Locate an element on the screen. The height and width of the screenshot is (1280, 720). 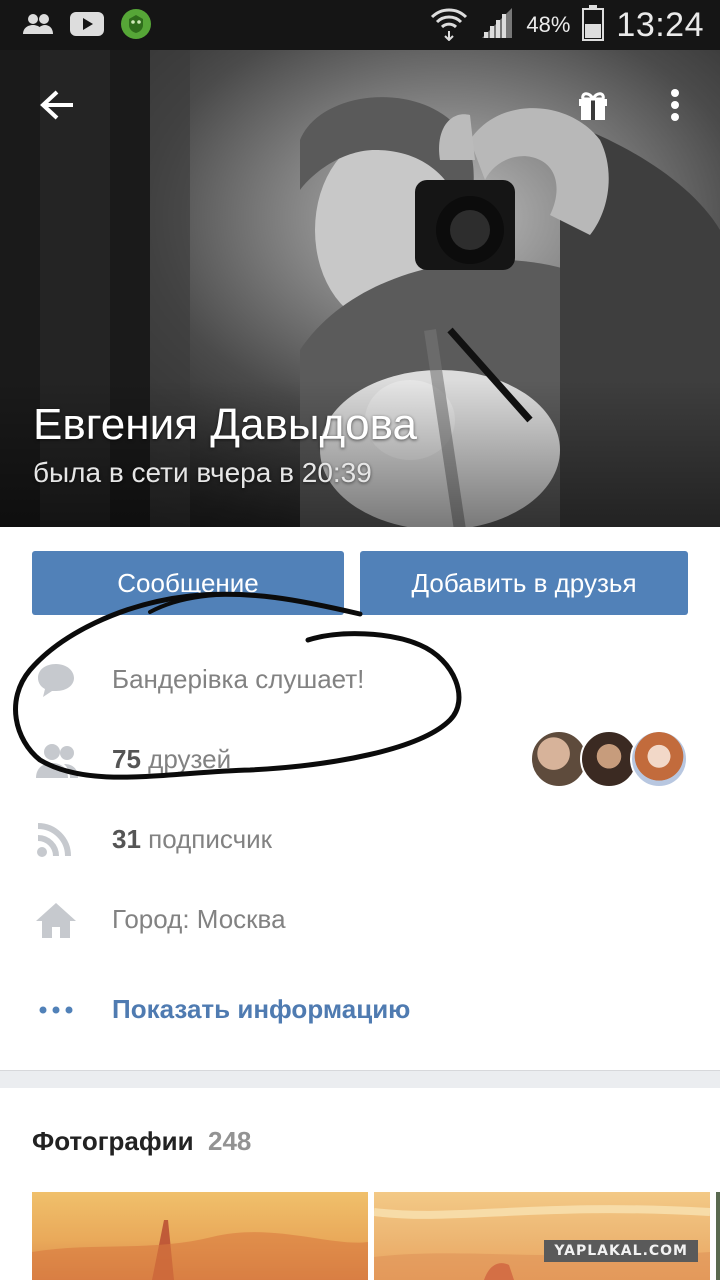
message-button: Сообщение is located at coordinates (188, 583).